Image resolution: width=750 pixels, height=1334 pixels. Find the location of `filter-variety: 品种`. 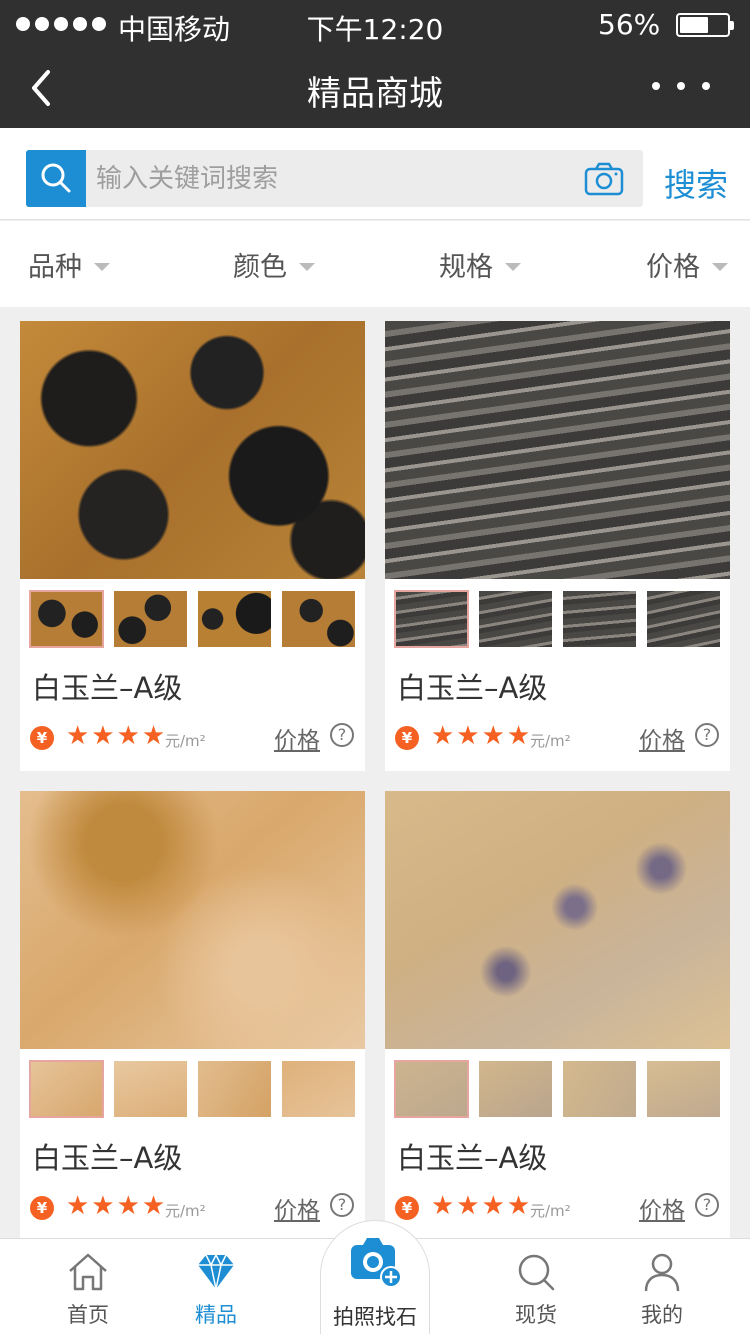

filter-variety: 品种 is located at coordinates (69, 264).